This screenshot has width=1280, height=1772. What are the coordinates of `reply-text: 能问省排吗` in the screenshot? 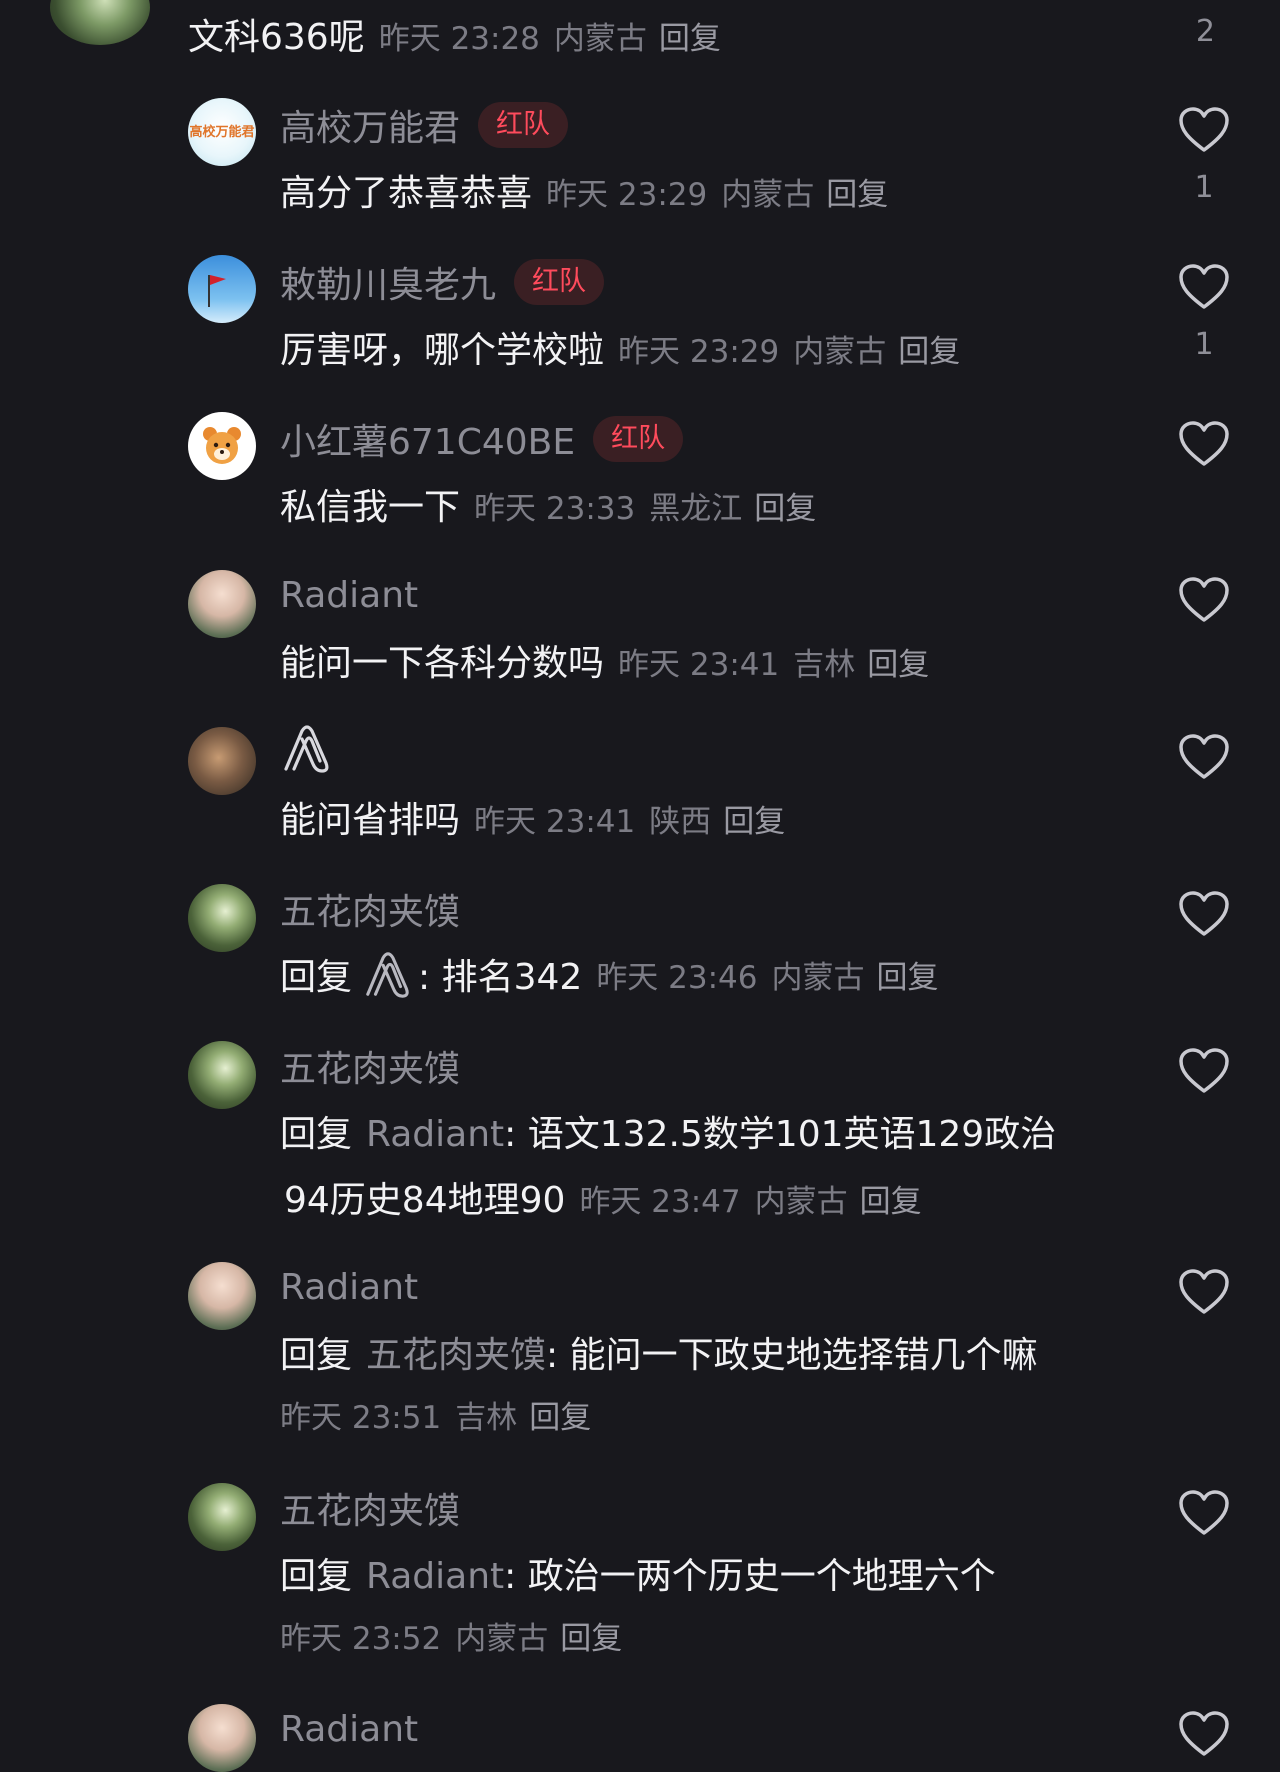 It's located at (370, 820).